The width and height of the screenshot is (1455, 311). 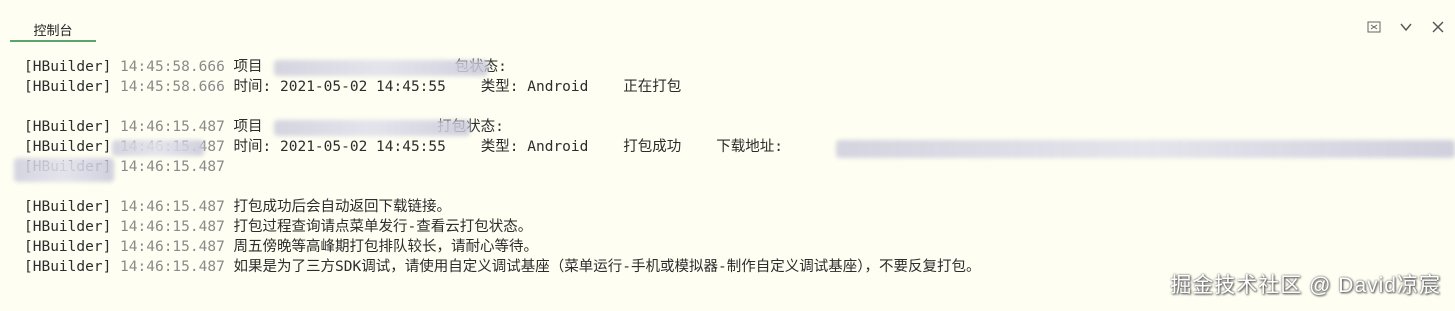 I want to click on watermark: 掘金技术社区 @ David凉宸, so click(x=1305, y=285).